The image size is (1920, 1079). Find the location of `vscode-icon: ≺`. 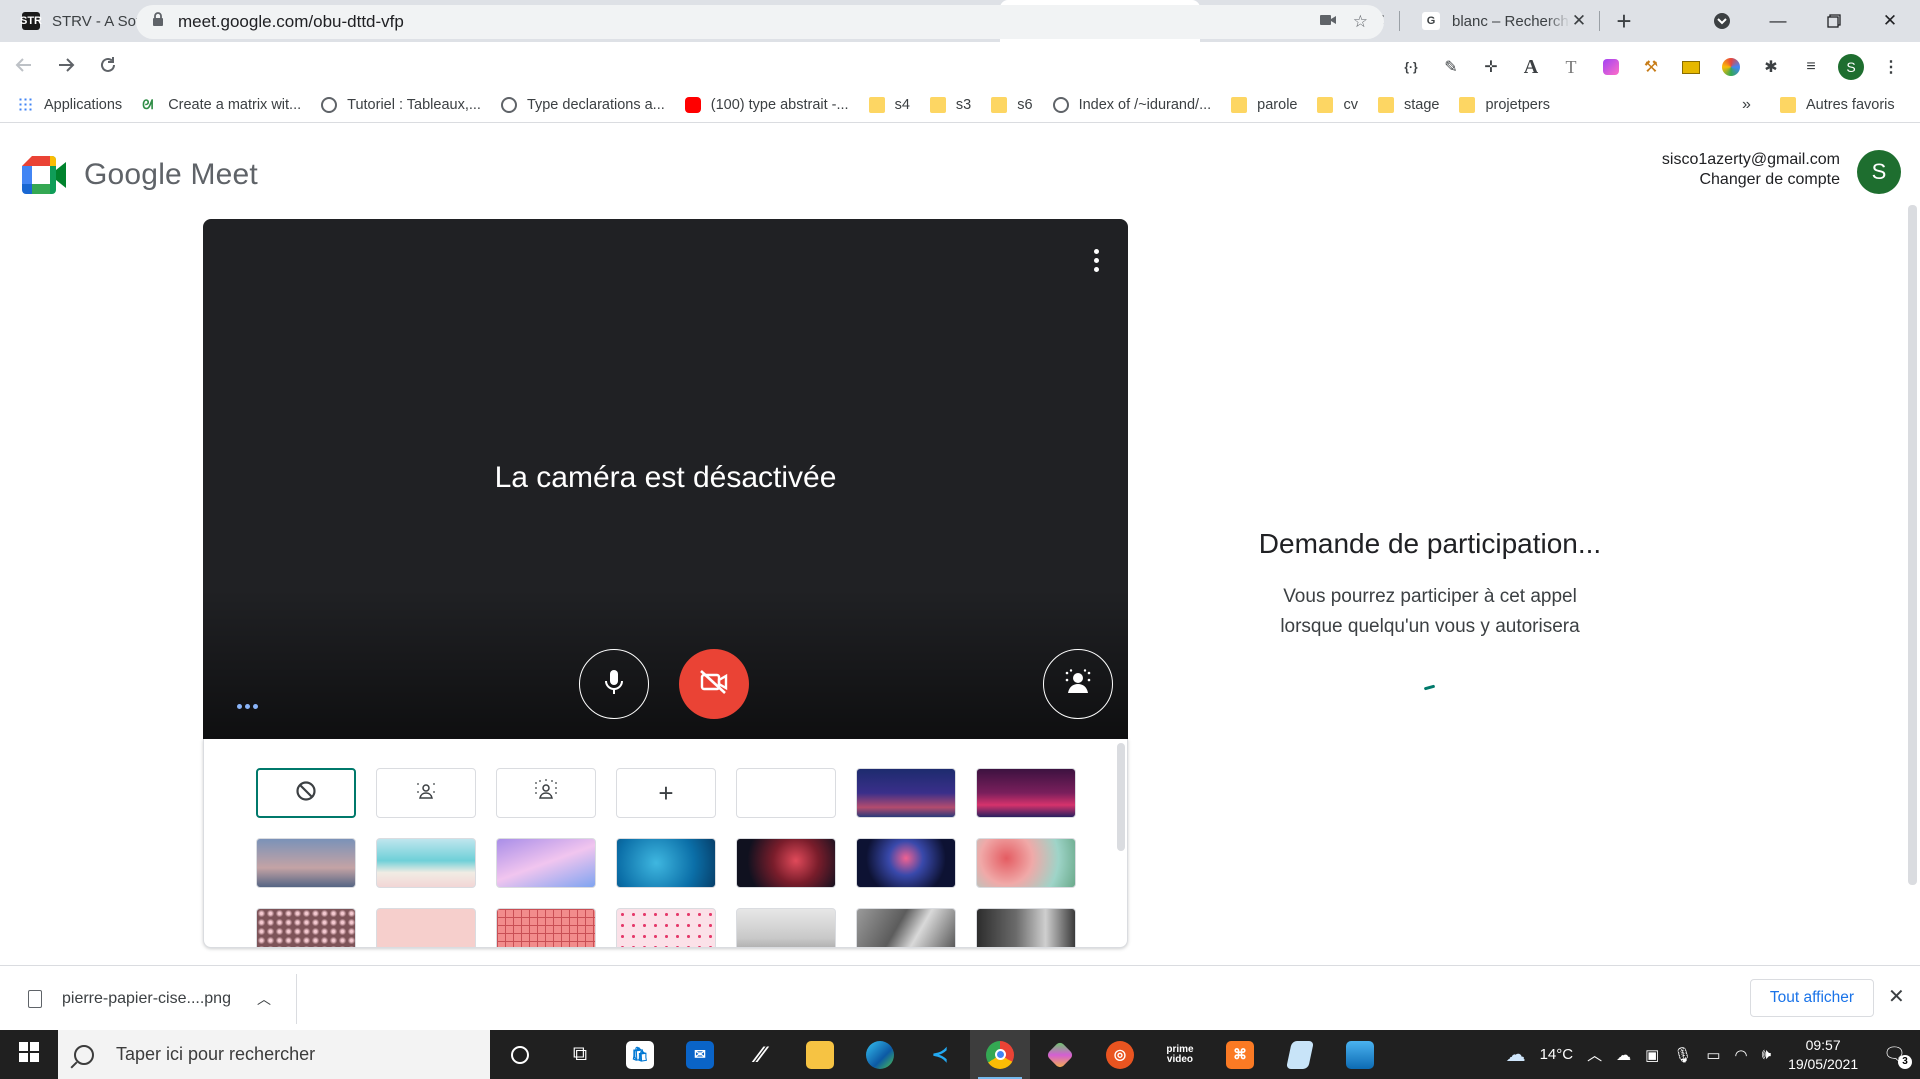

vscode-icon: ≺ is located at coordinates (940, 1054).